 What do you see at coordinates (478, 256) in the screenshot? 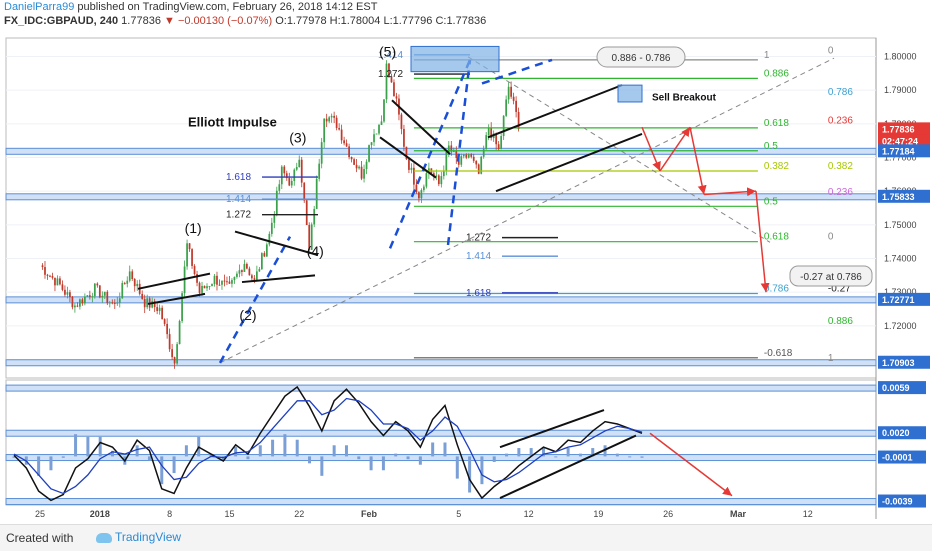
I see `fib-ext-label: 1.414` at bounding box center [478, 256].